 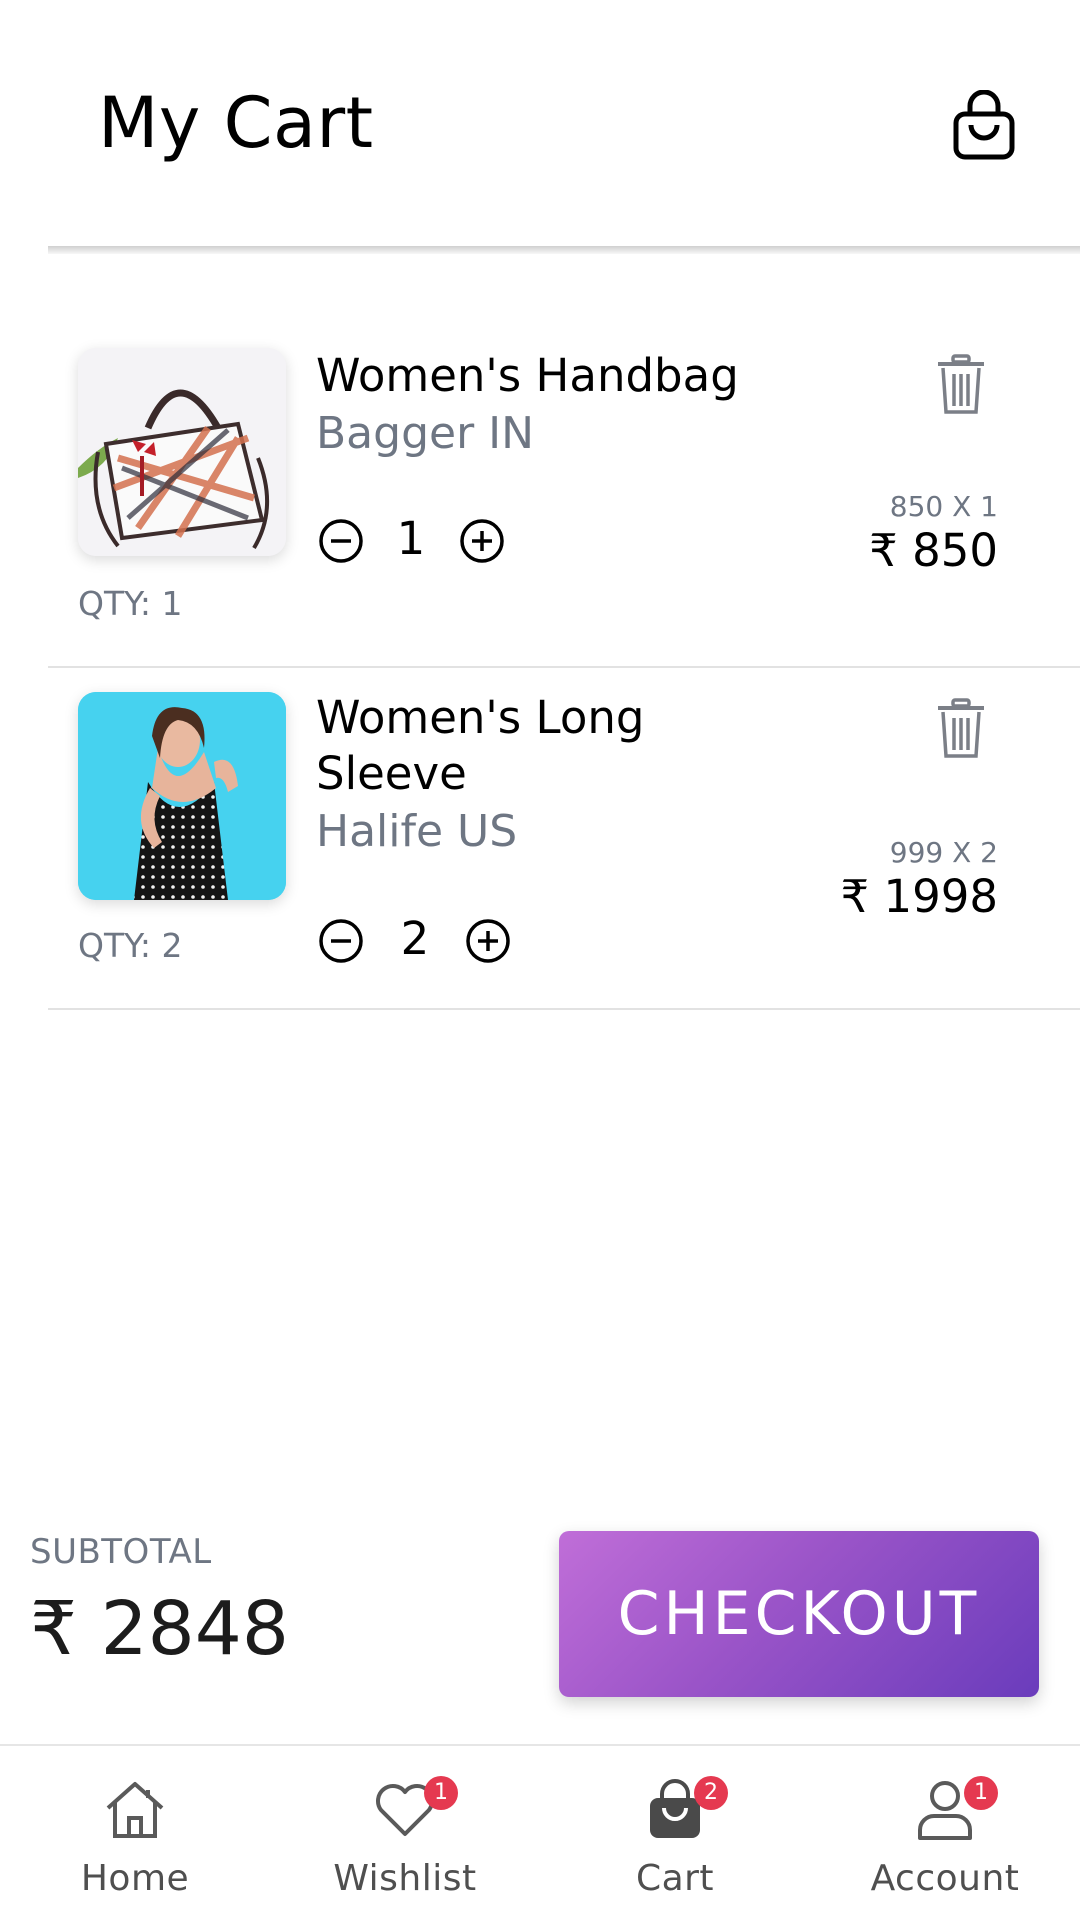 What do you see at coordinates (943, 852) in the screenshot?
I see `unit-price-calculation: 999 X 2` at bounding box center [943, 852].